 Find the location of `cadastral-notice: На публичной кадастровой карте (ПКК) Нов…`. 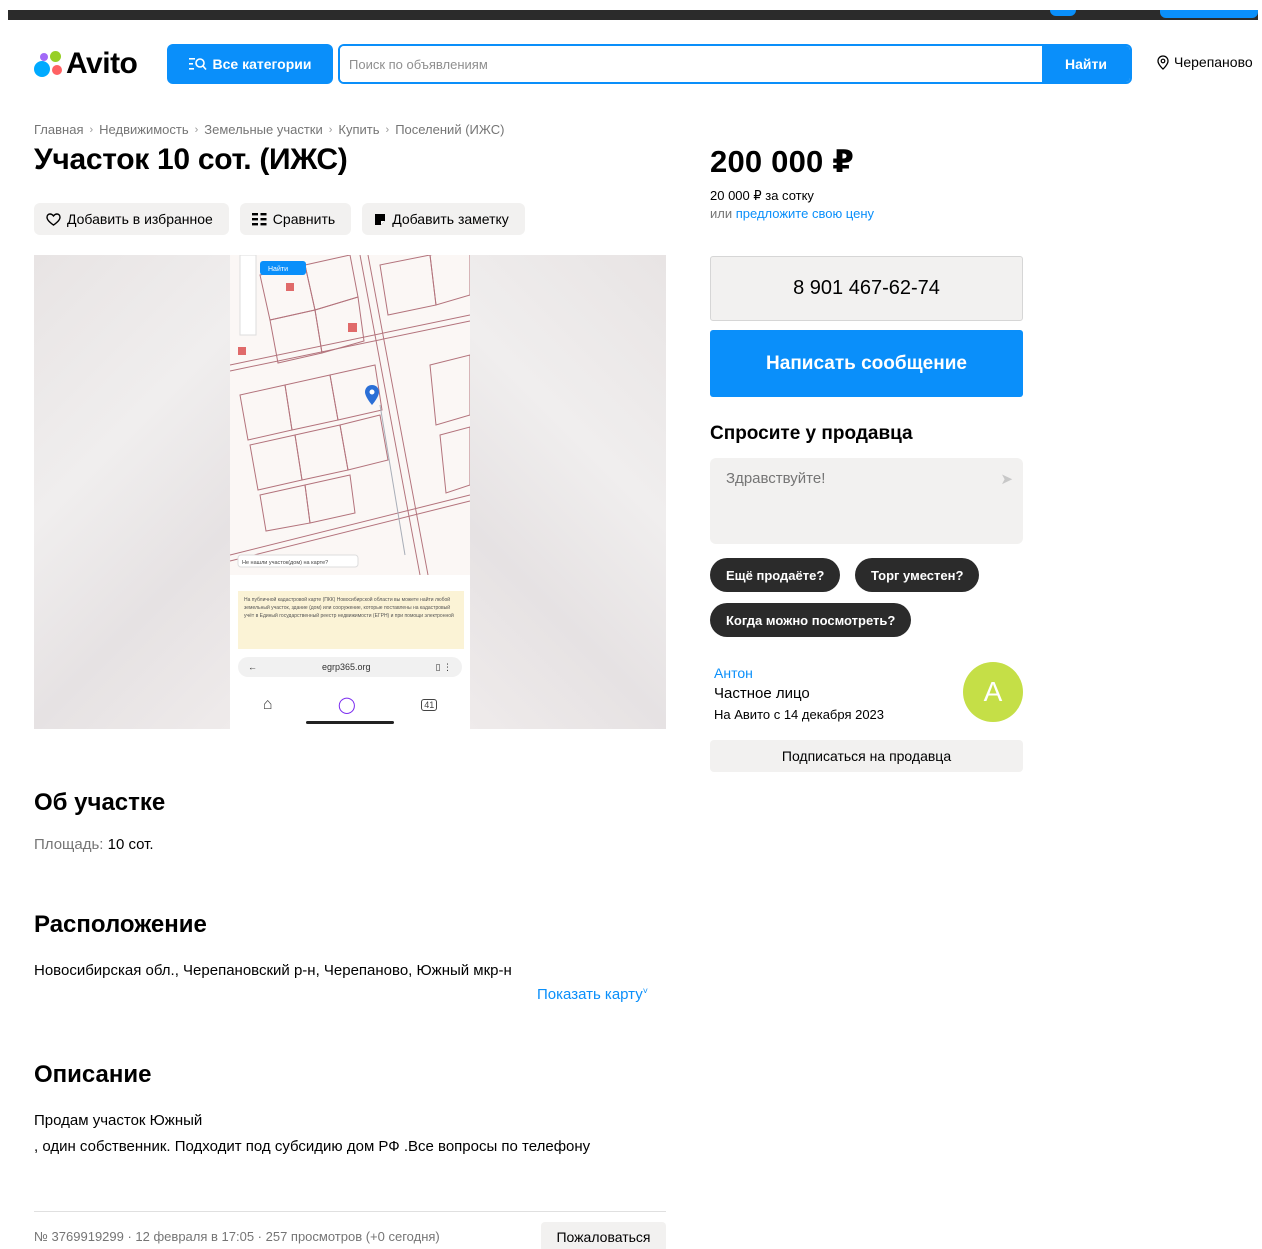

cadastral-notice: На публичной кадастровой карте (ПКК) Нов… is located at coordinates (351, 620).